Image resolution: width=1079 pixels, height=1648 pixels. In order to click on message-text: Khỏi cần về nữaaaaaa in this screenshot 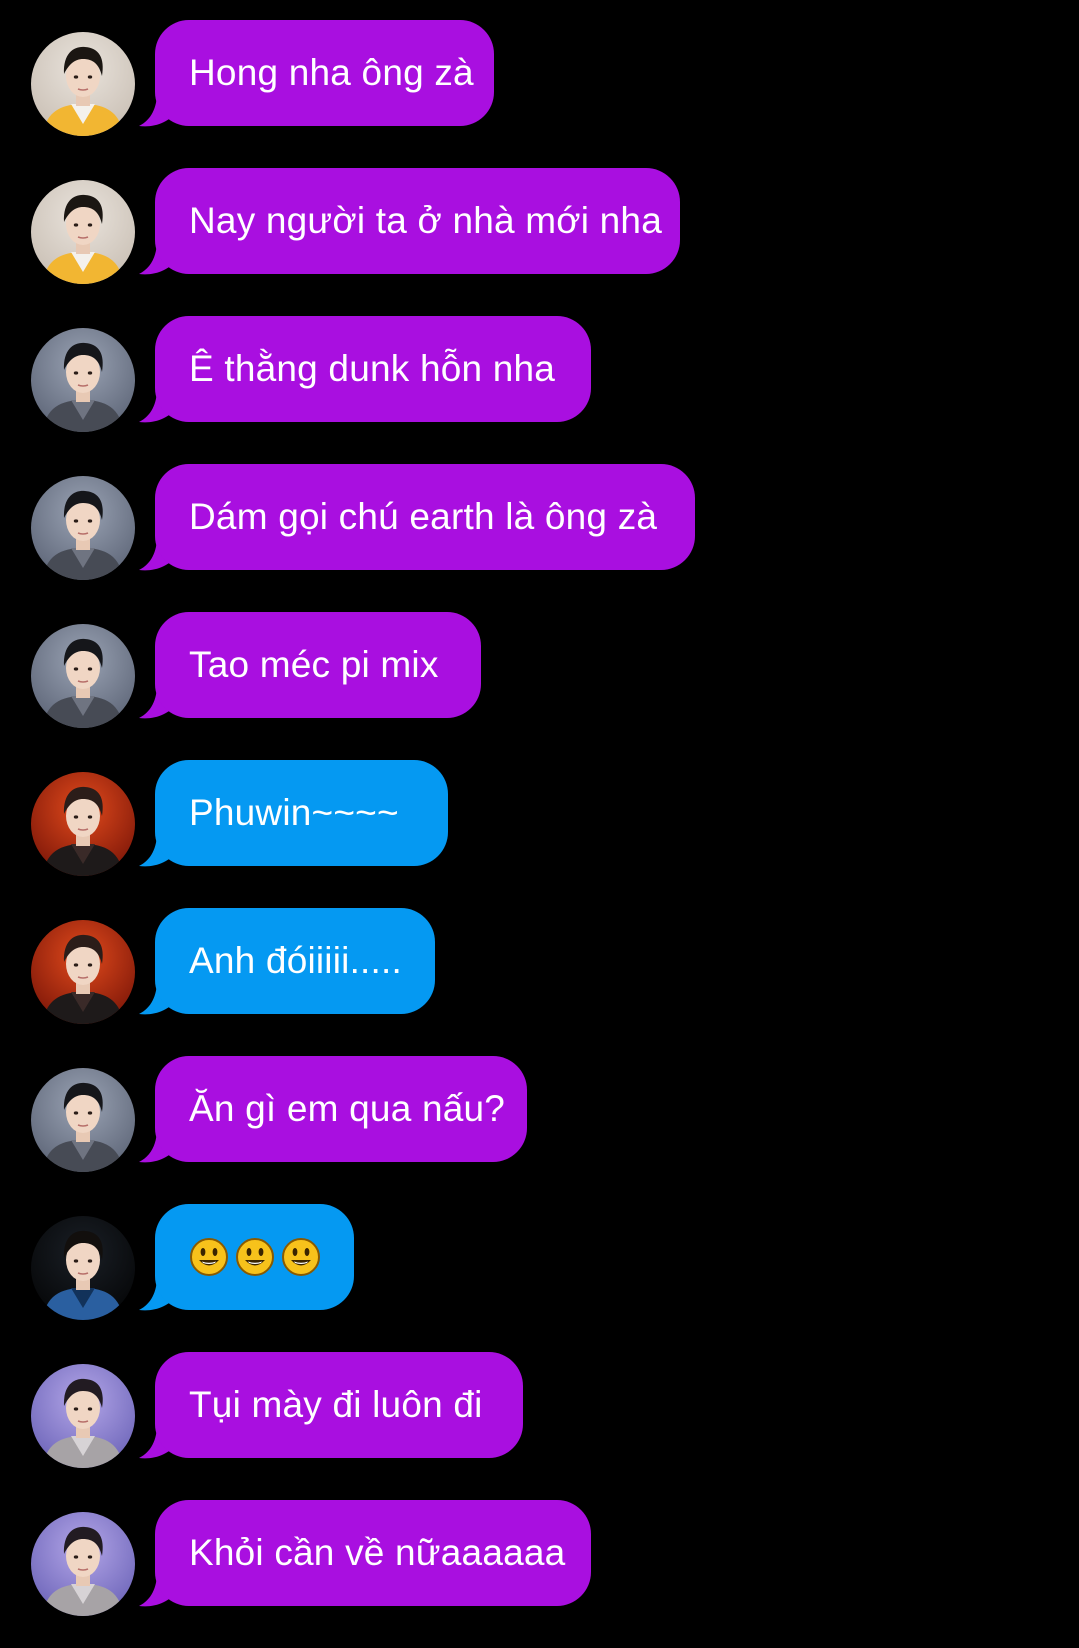, I will do `click(377, 1552)`.